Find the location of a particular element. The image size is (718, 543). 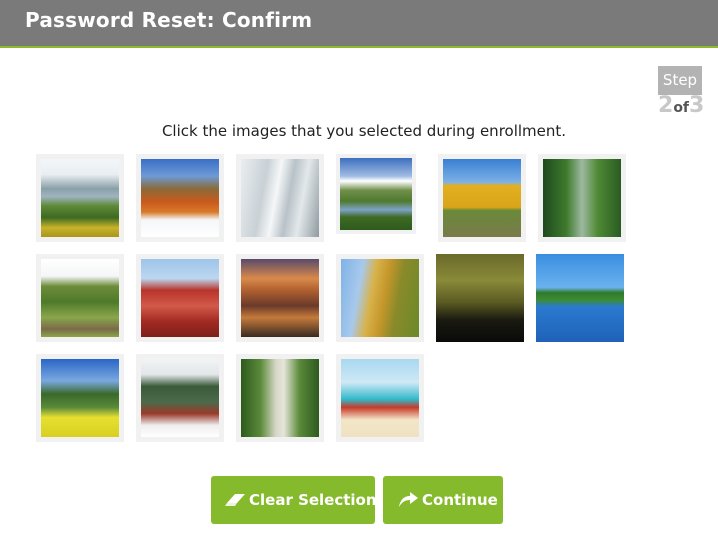

orchard-path-photo is located at coordinates (80, 298).